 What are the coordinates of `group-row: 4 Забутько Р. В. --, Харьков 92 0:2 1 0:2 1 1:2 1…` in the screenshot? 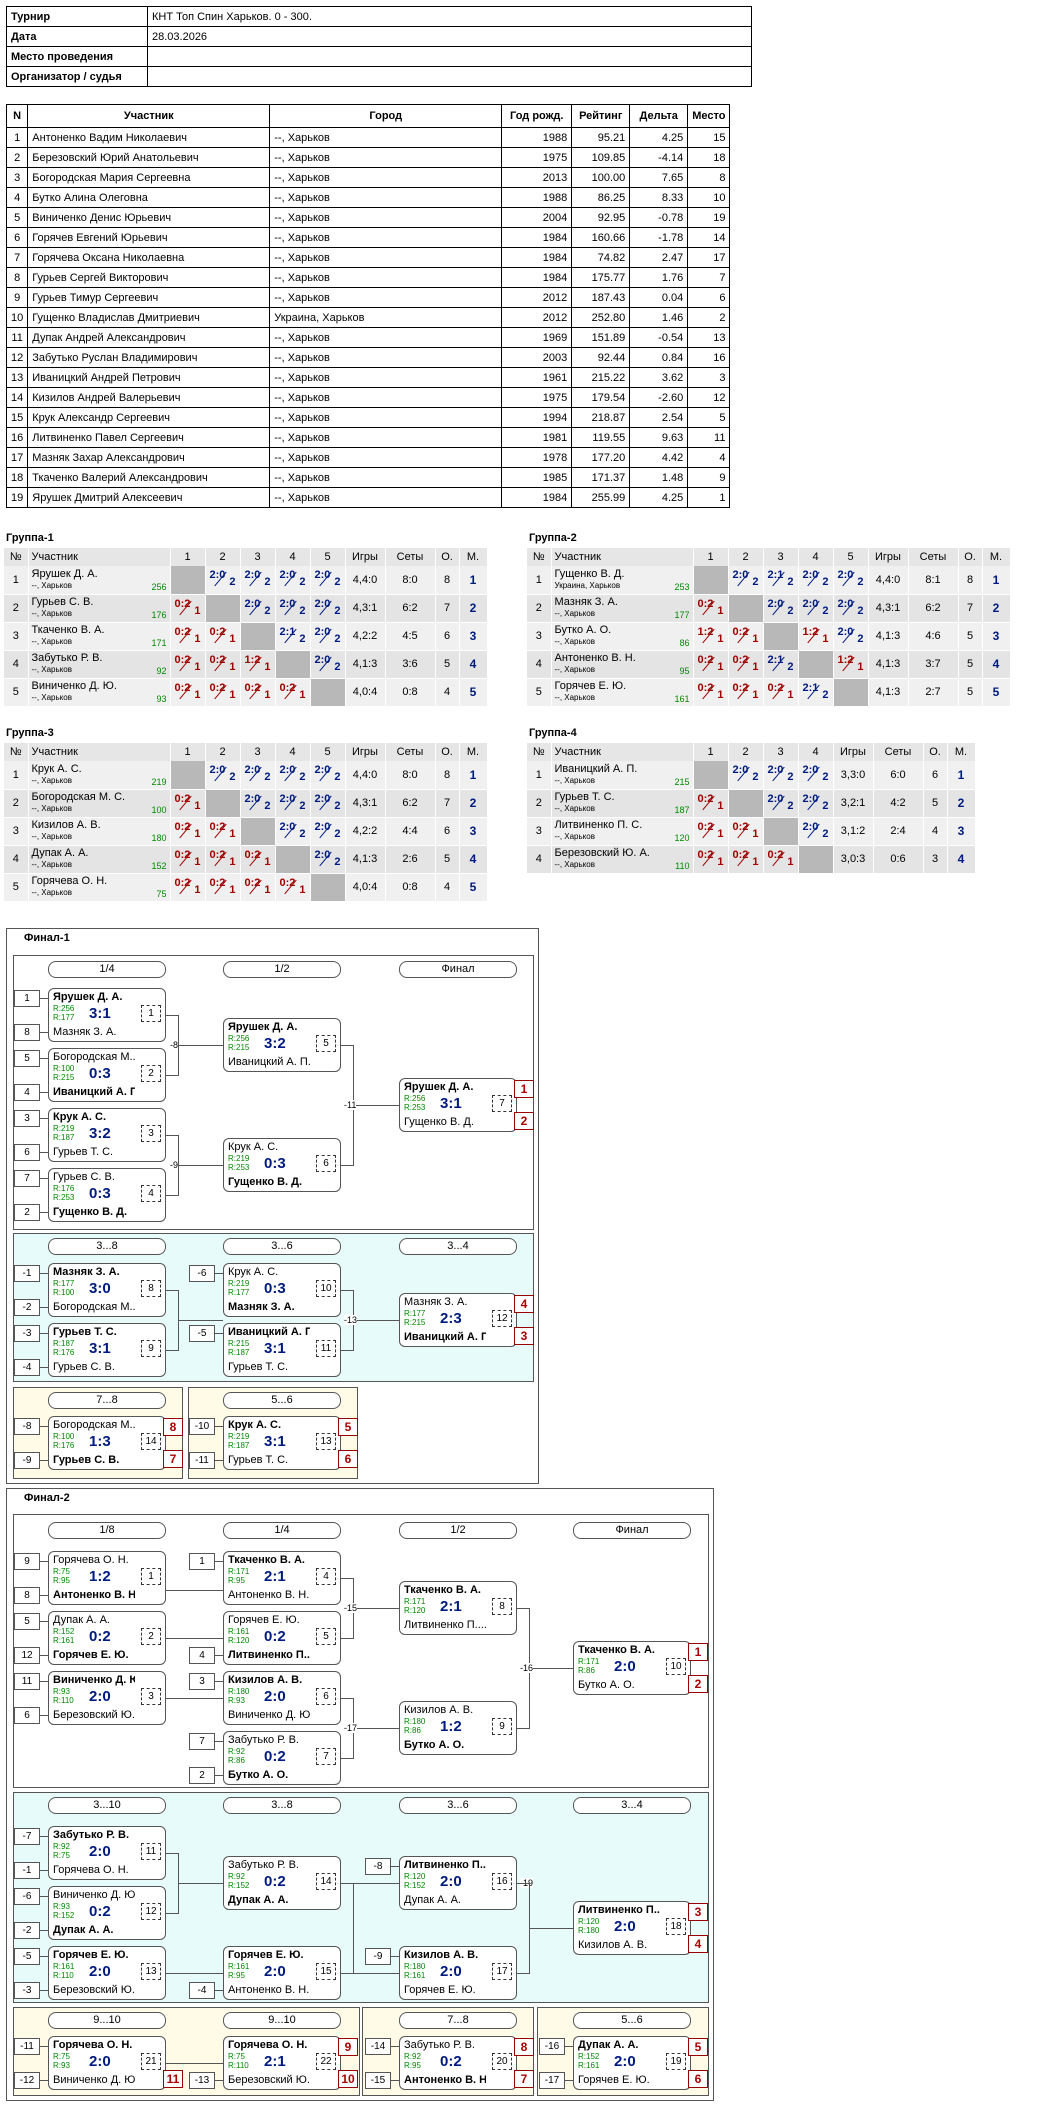 It's located at (246, 664).